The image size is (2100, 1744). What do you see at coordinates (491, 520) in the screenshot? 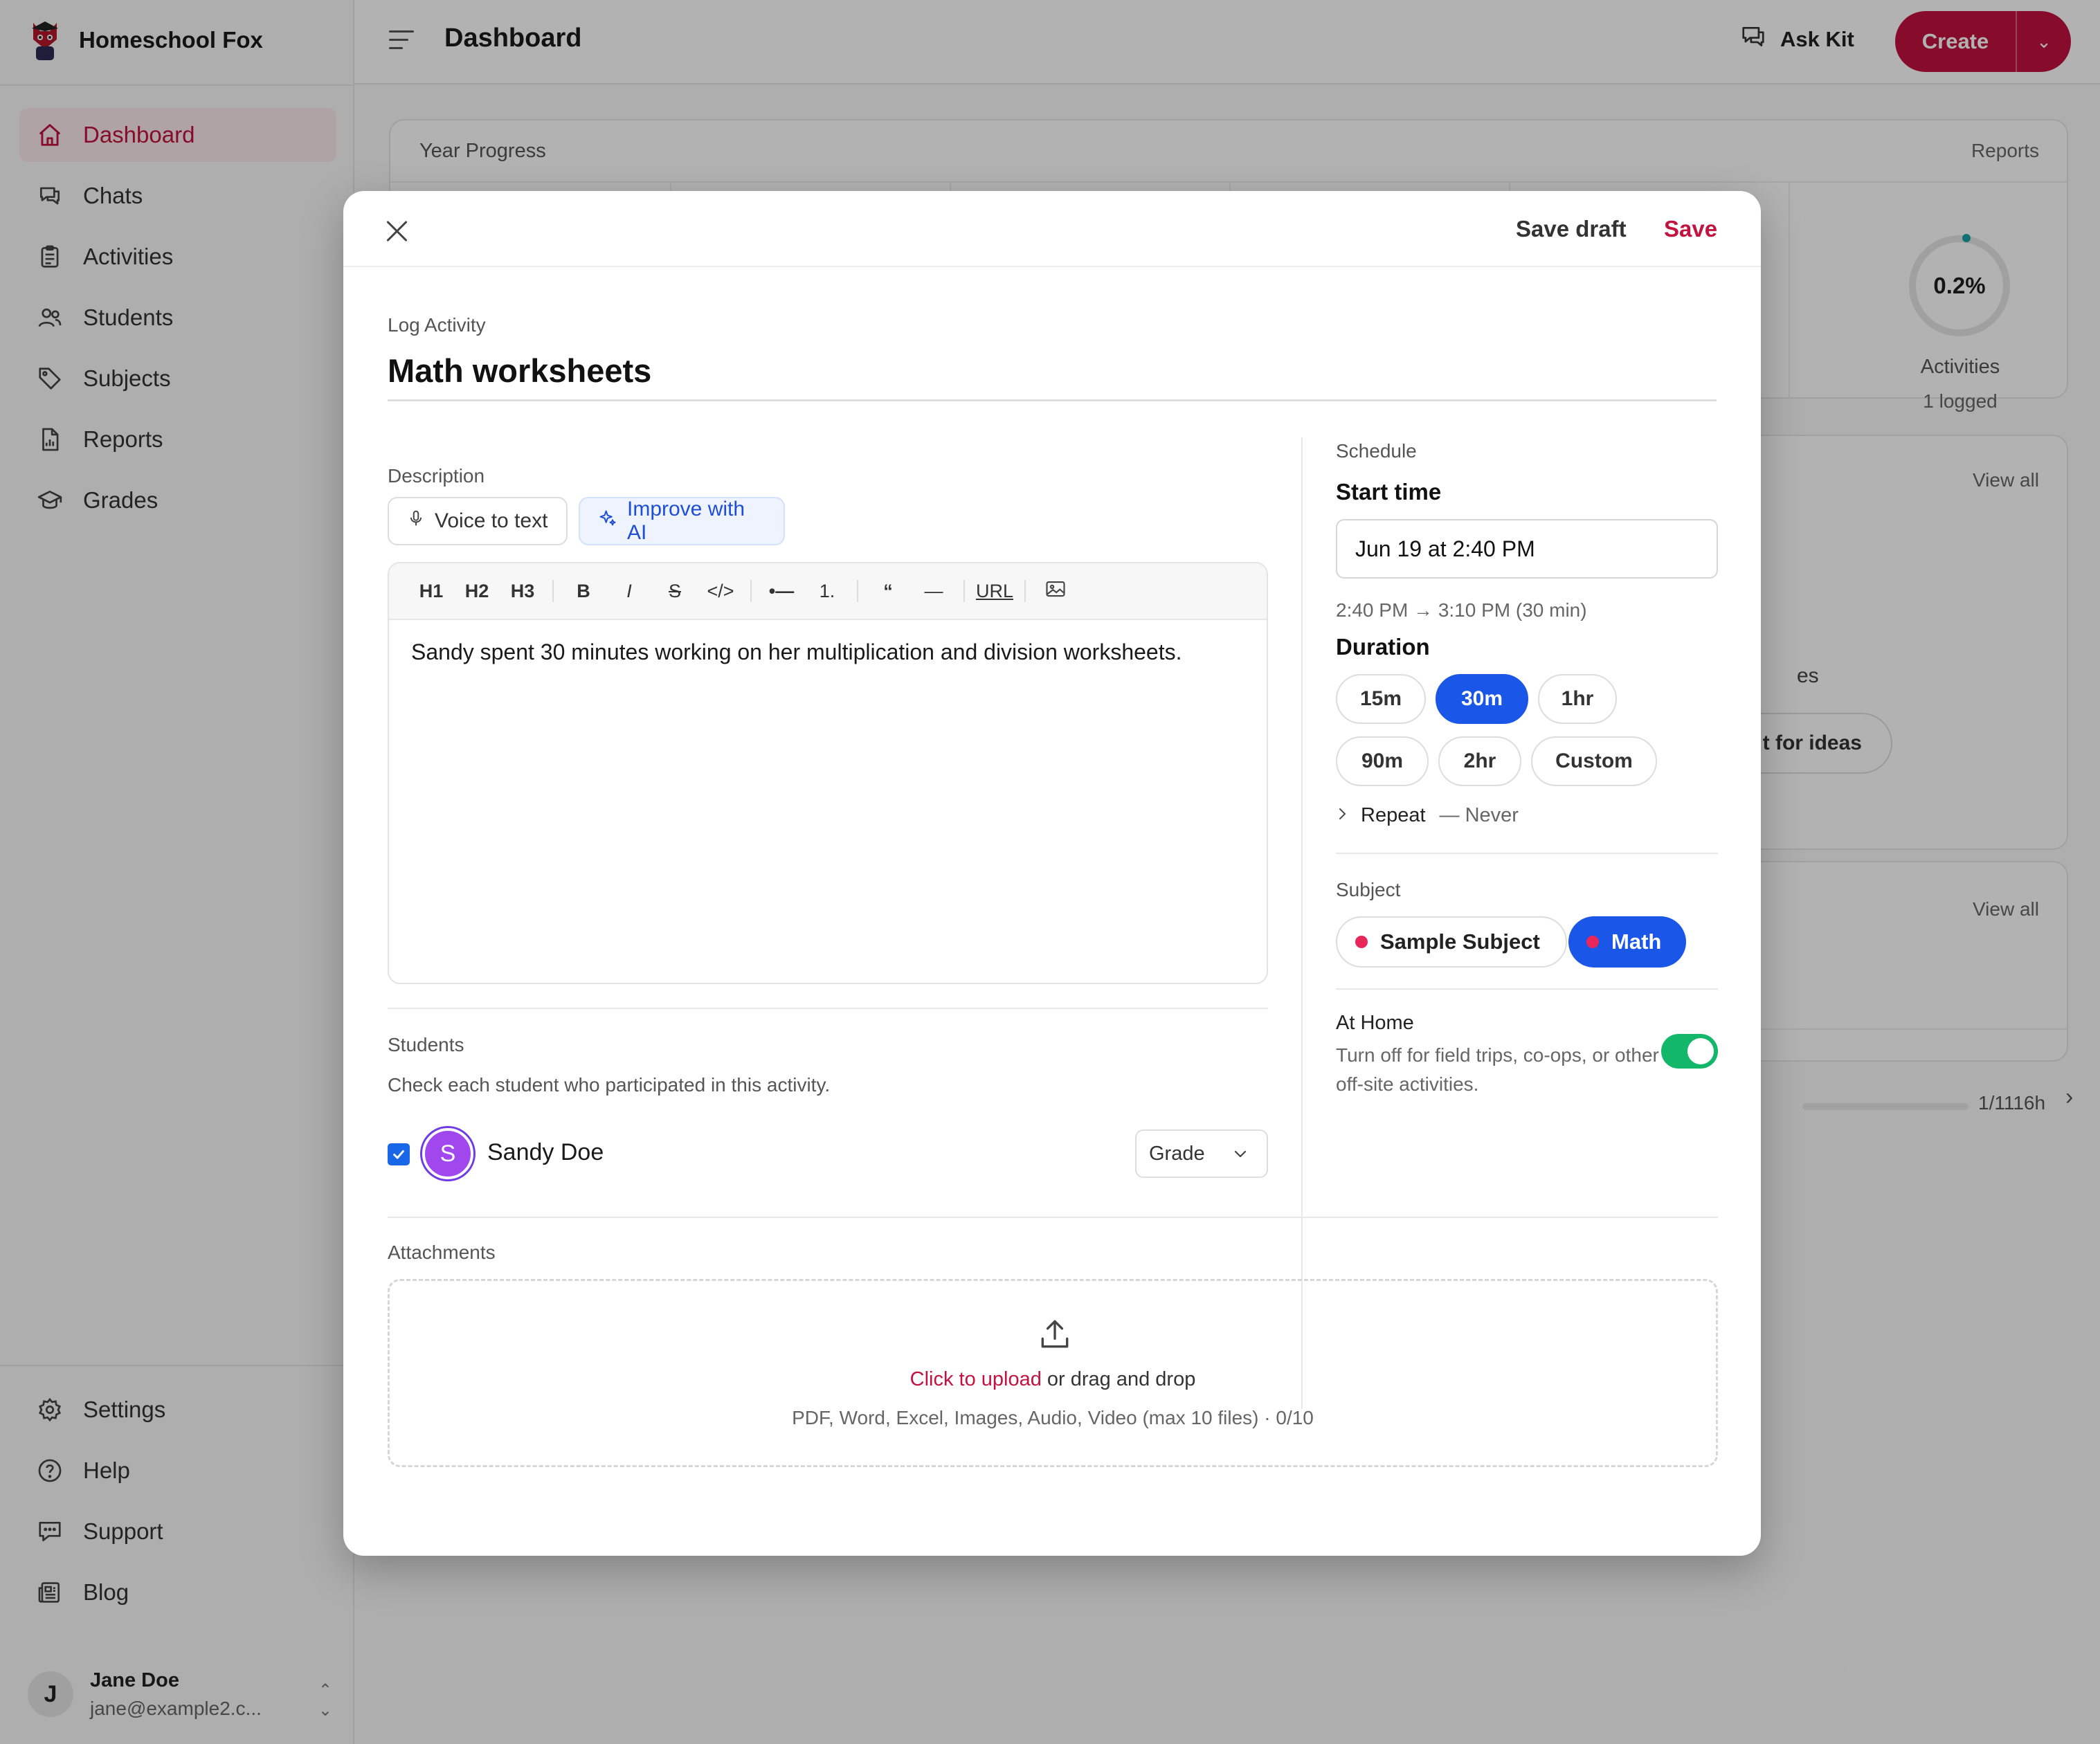
I see `voice-to-text-label: Voice to text` at bounding box center [491, 520].